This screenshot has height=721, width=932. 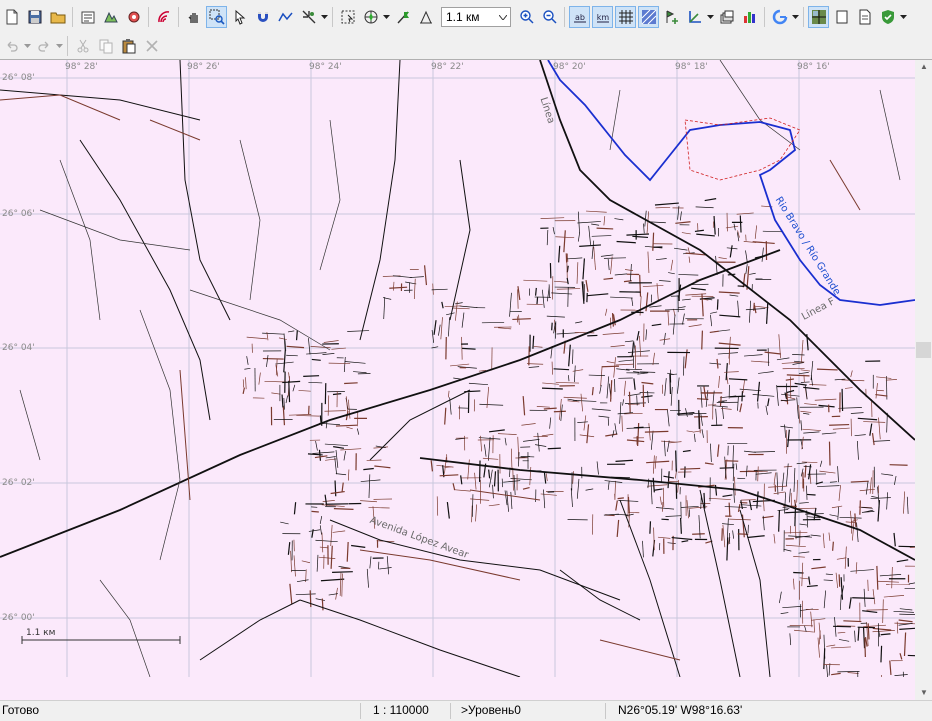 I want to click on flag-button, so click(x=402, y=17).